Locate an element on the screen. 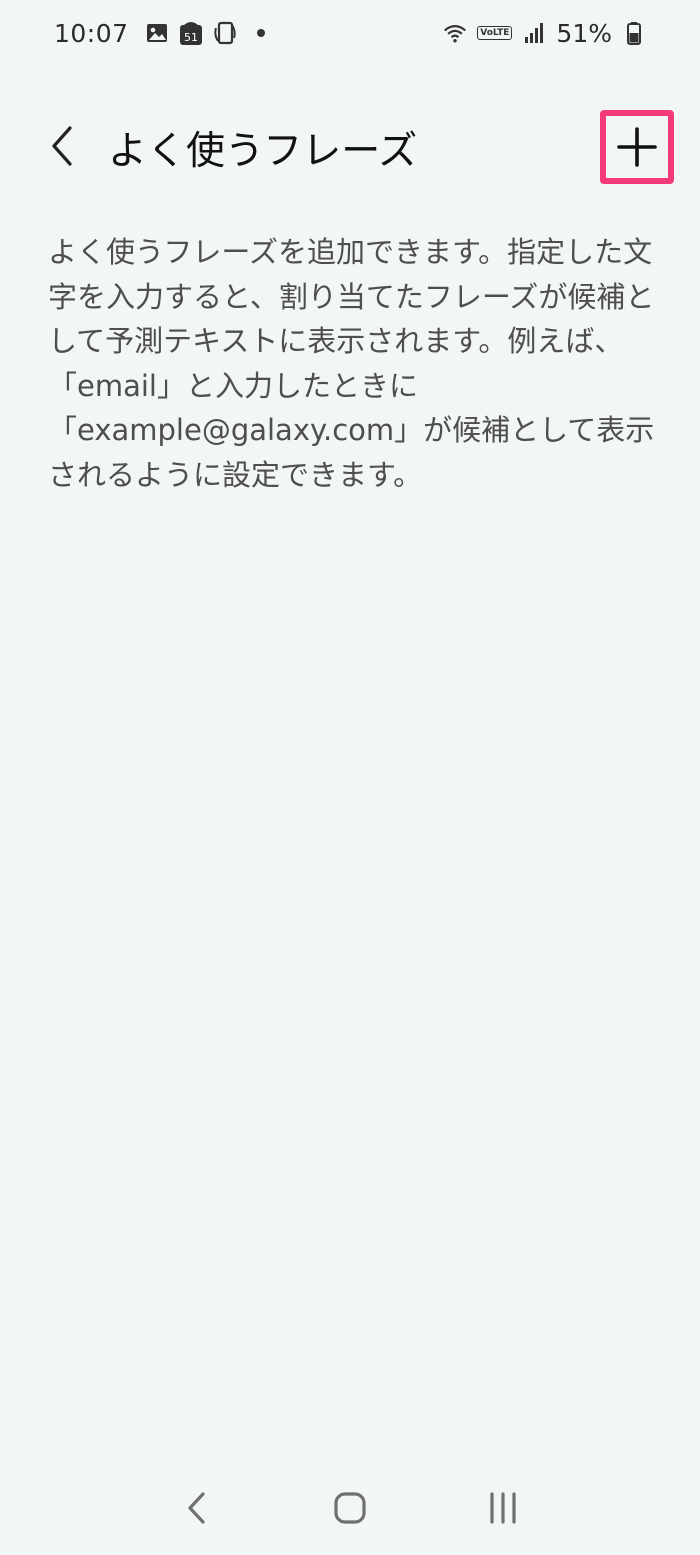 This screenshot has height=1555, width=700. back-button is located at coordinates (62, 146).